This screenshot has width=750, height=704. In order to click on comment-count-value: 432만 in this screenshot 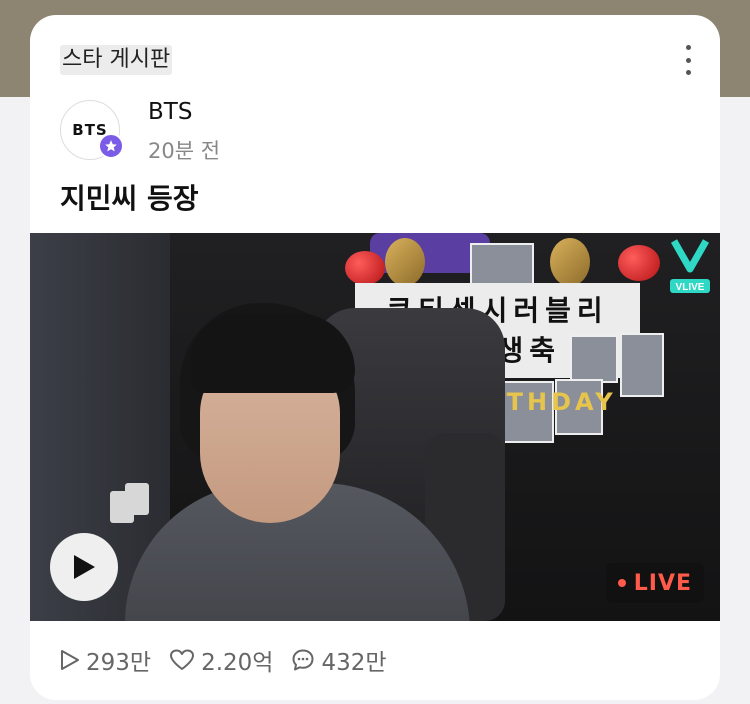, I will do `click(354, 663)`.